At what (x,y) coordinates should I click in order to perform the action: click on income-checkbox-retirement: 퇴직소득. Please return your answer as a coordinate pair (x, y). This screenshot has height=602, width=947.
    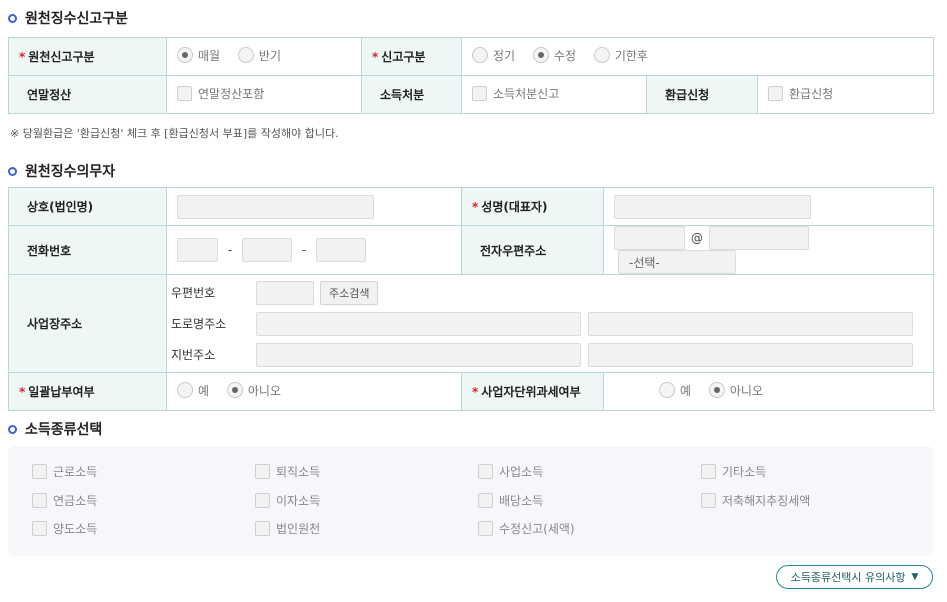
    Looking at the image, I should click on (287, 471).